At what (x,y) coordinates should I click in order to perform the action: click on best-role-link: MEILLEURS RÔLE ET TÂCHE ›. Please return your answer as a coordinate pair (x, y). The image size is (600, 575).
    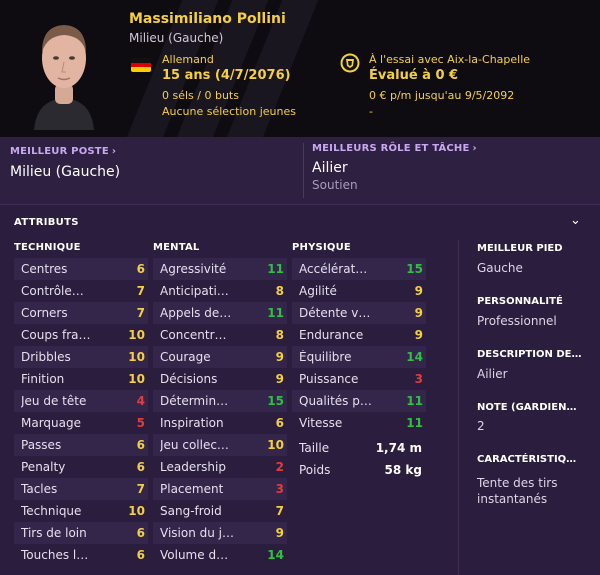
    Looking at the image, I should click on (394, 148).